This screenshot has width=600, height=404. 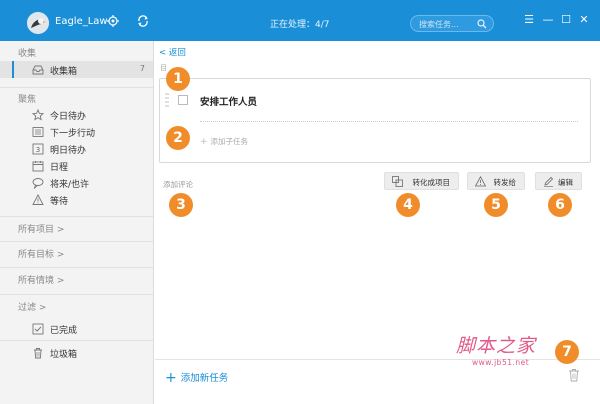 I want to click on sidebar-item-tomorrow: 3 明日待办, so click(x=76, y=148).